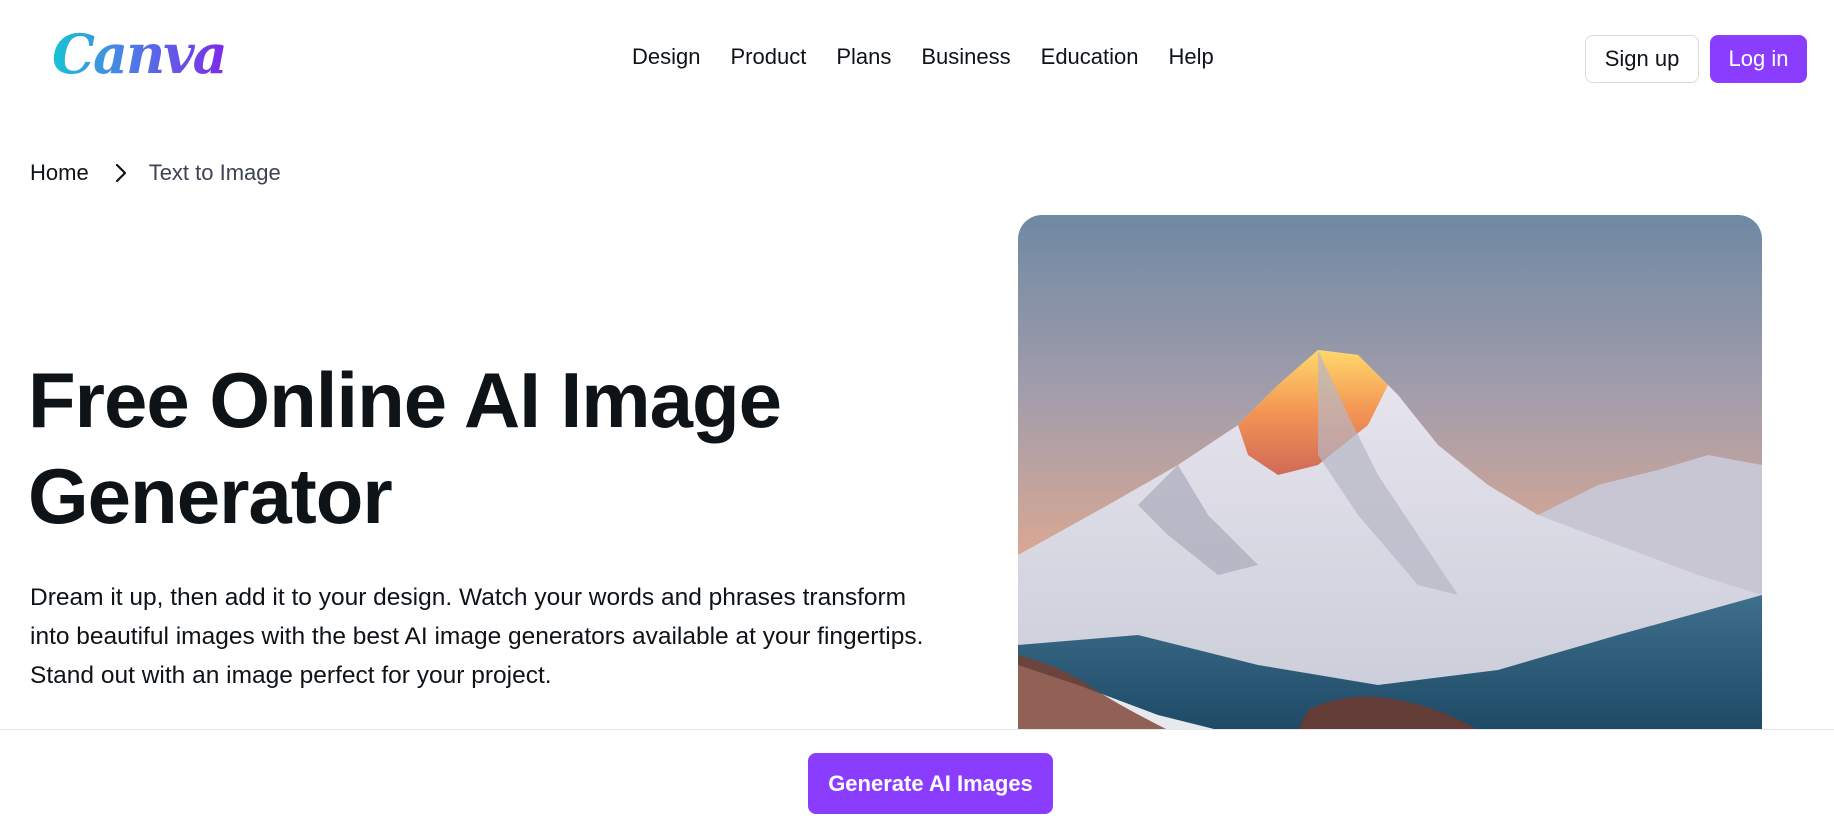 The image size is (1834, 826). Describe the element at coordinates (1191, 57) in the screenshot. I see `nav-item-help: Help` at that location.